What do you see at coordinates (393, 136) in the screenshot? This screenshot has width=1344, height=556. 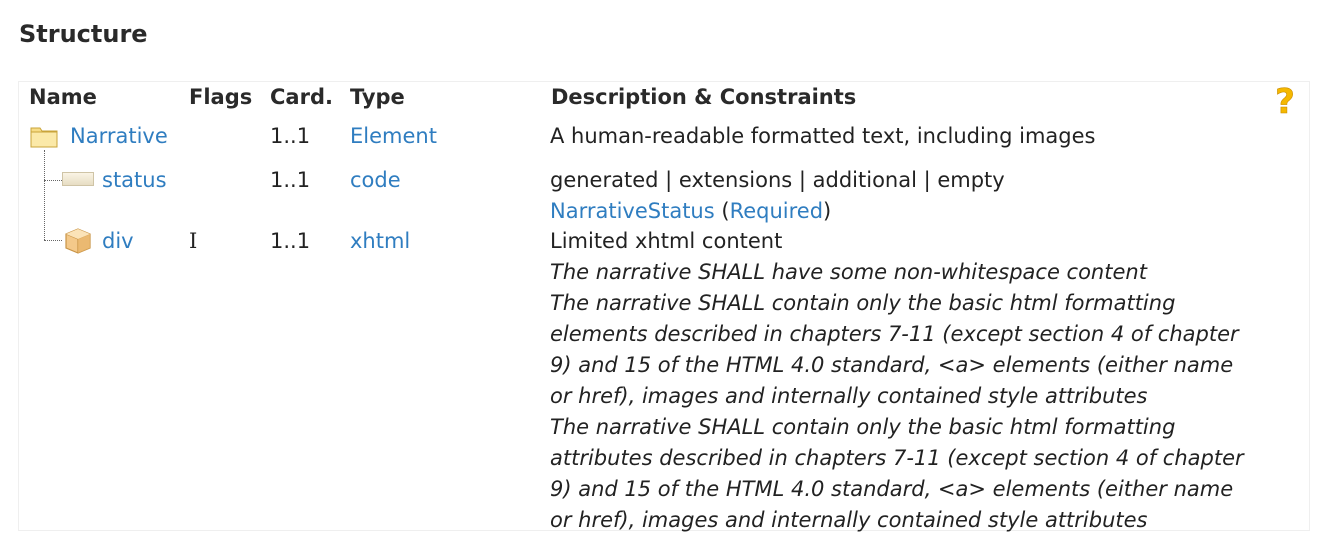 I see `type-link-element: Element` at bounding box center [393, 136].